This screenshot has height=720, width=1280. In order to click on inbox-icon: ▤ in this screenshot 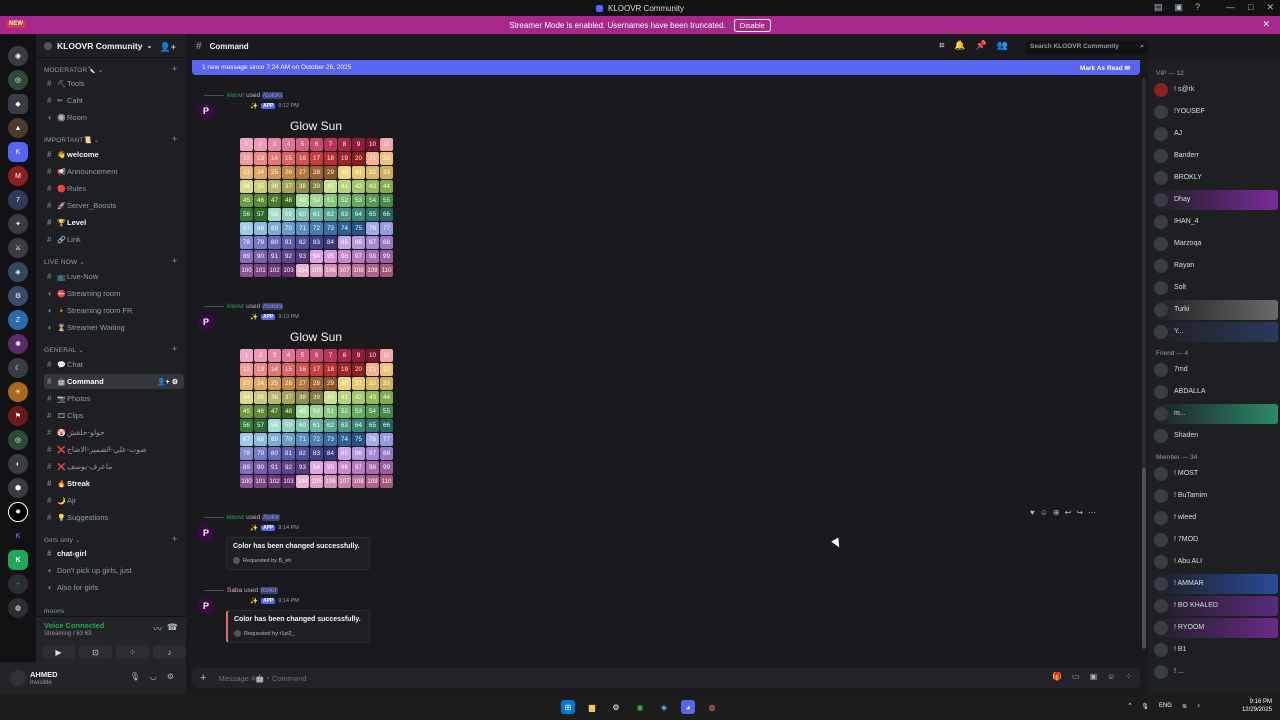, I will do `click(1158, 7)`.